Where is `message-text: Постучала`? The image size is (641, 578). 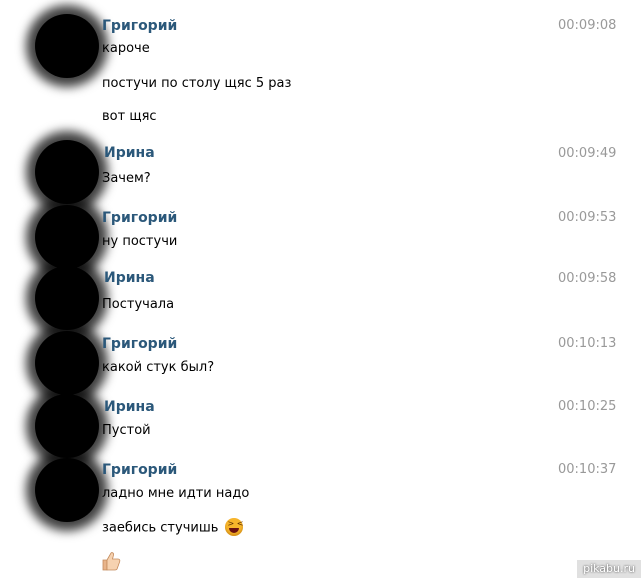
message-text: Постучала is located at coordinates (138, 304).